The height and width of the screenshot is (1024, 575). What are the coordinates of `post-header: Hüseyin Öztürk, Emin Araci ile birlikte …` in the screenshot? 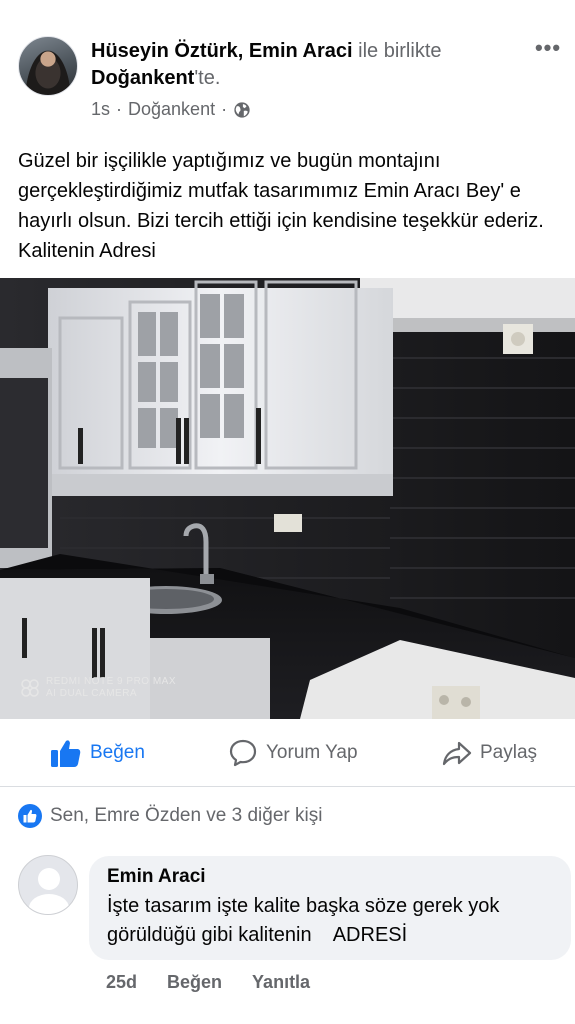 It's located at (287, 70).